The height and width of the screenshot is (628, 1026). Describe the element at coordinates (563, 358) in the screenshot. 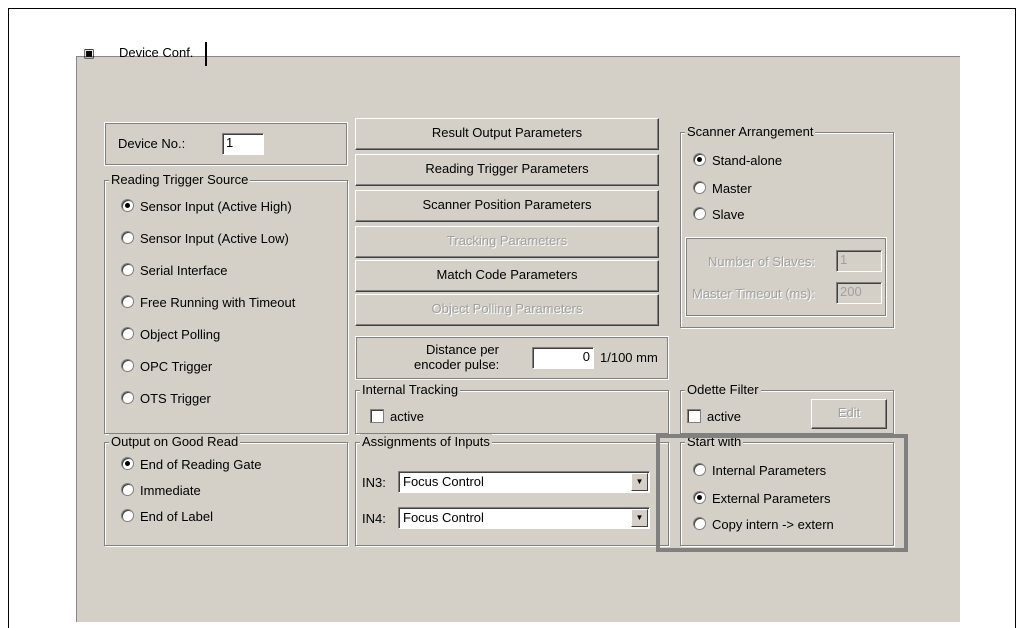

I see `distance-input: 0` at that location.